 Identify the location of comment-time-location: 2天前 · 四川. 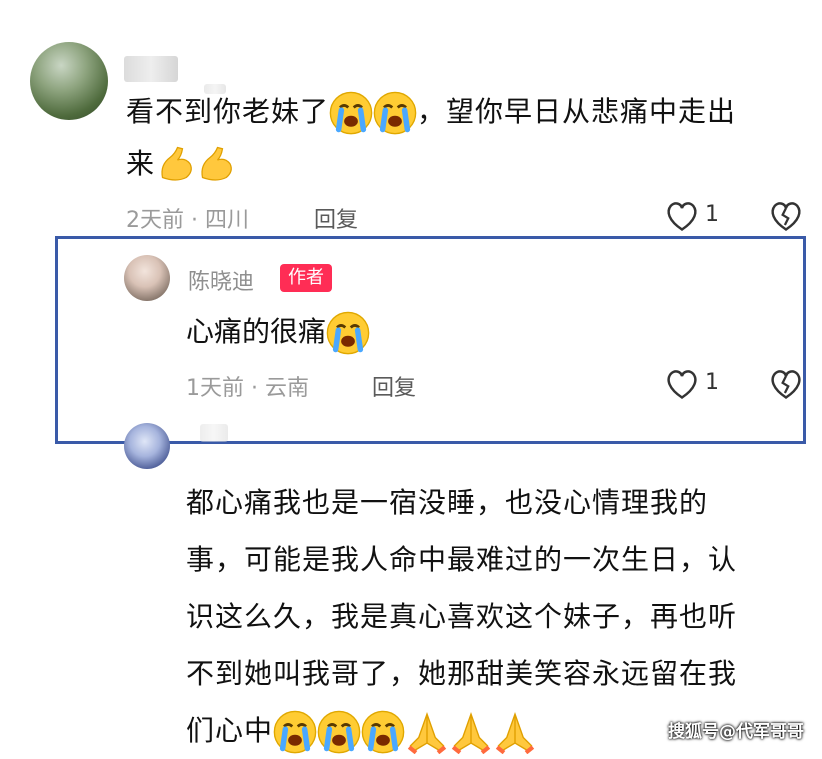
(187, 220).